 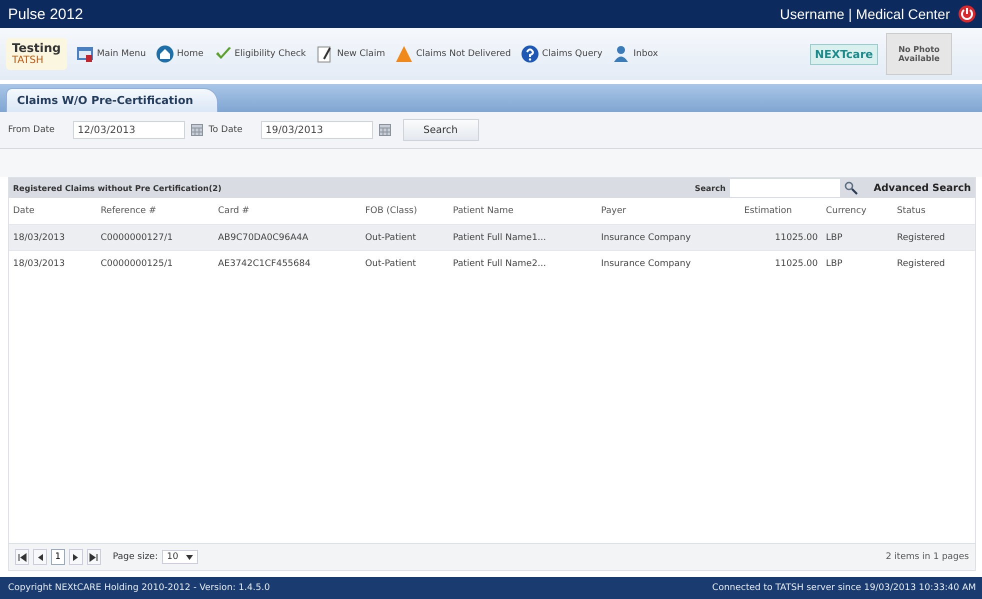 What do you see at coordinates (851, 188) in the screenshot?
I see `search-icon` at bounding box center [851, 188].